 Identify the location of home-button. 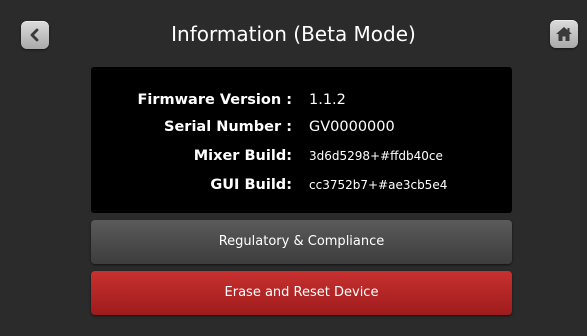
(564, 34).